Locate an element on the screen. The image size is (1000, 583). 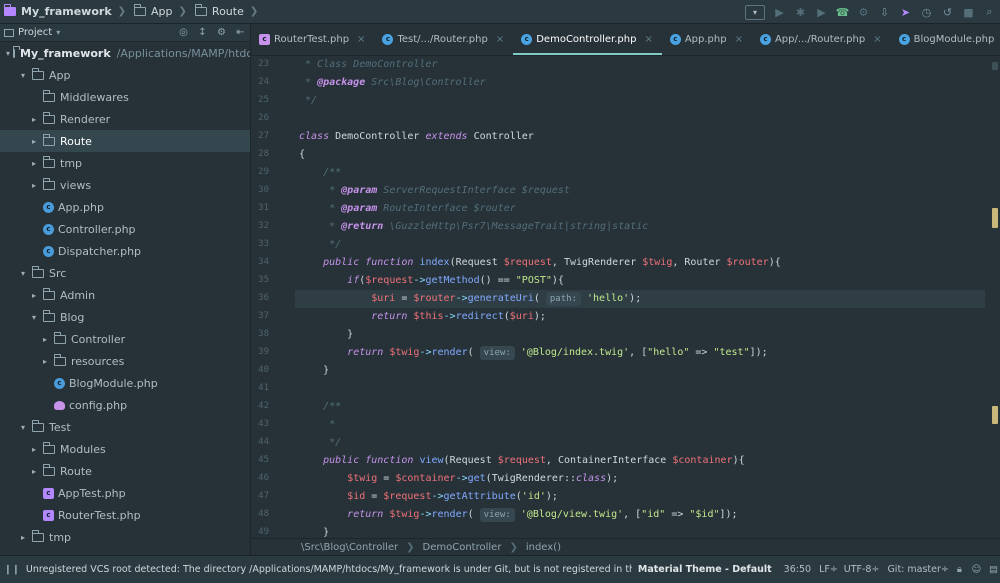
breadcrumb-route: Route ❯ is located at coordinates (226, 12).